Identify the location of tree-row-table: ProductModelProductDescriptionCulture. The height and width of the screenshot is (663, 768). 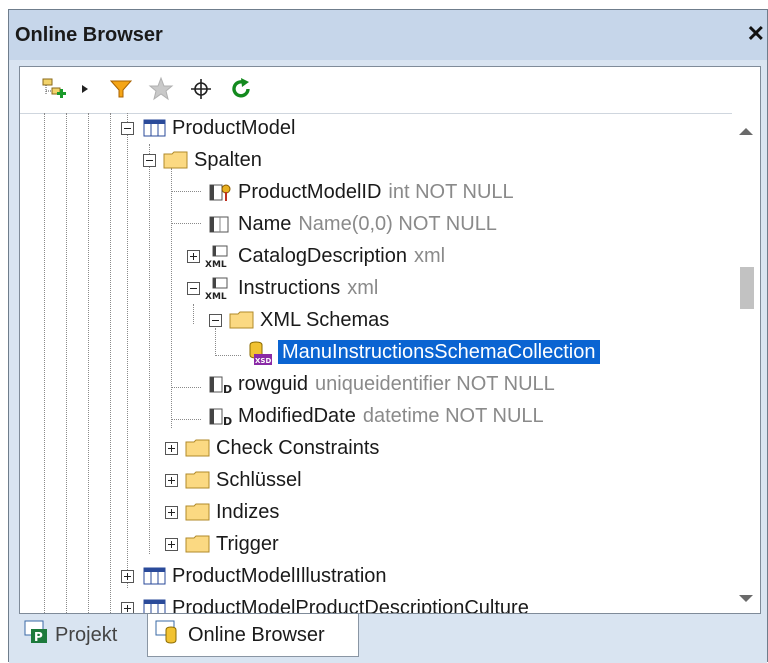
(376, 603).